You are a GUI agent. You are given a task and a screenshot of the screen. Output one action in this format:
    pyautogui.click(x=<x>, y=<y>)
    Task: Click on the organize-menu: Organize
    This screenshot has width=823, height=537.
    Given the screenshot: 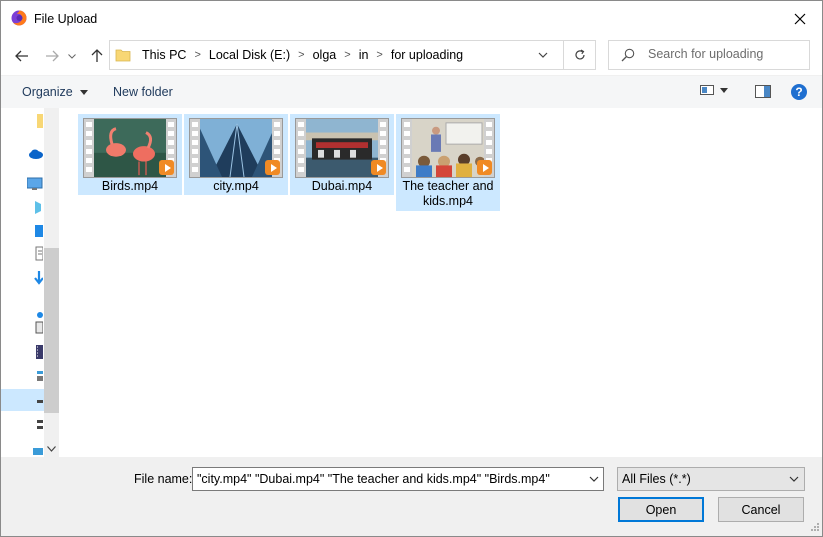 What is the action you would take?
    pyautogui.click(x=55, y=92)
    